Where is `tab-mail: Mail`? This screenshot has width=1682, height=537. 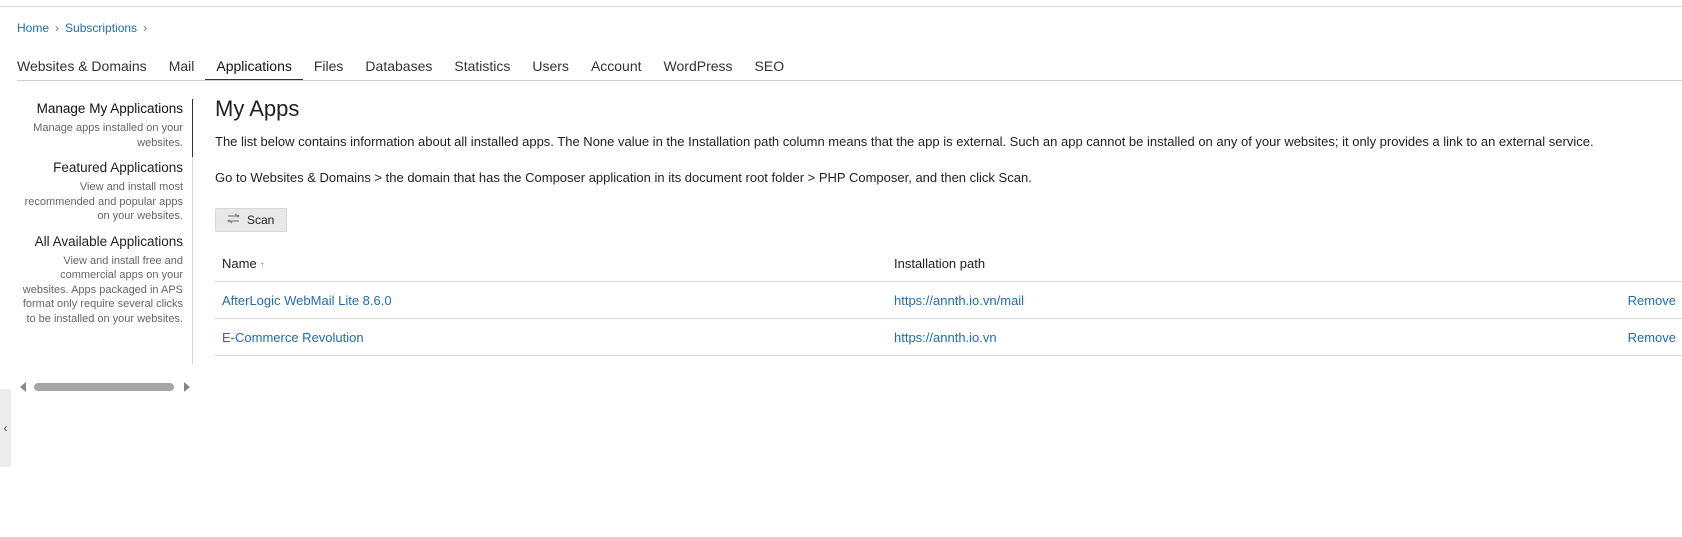
tab-mail: Mail is located at coordinates (182, 69).